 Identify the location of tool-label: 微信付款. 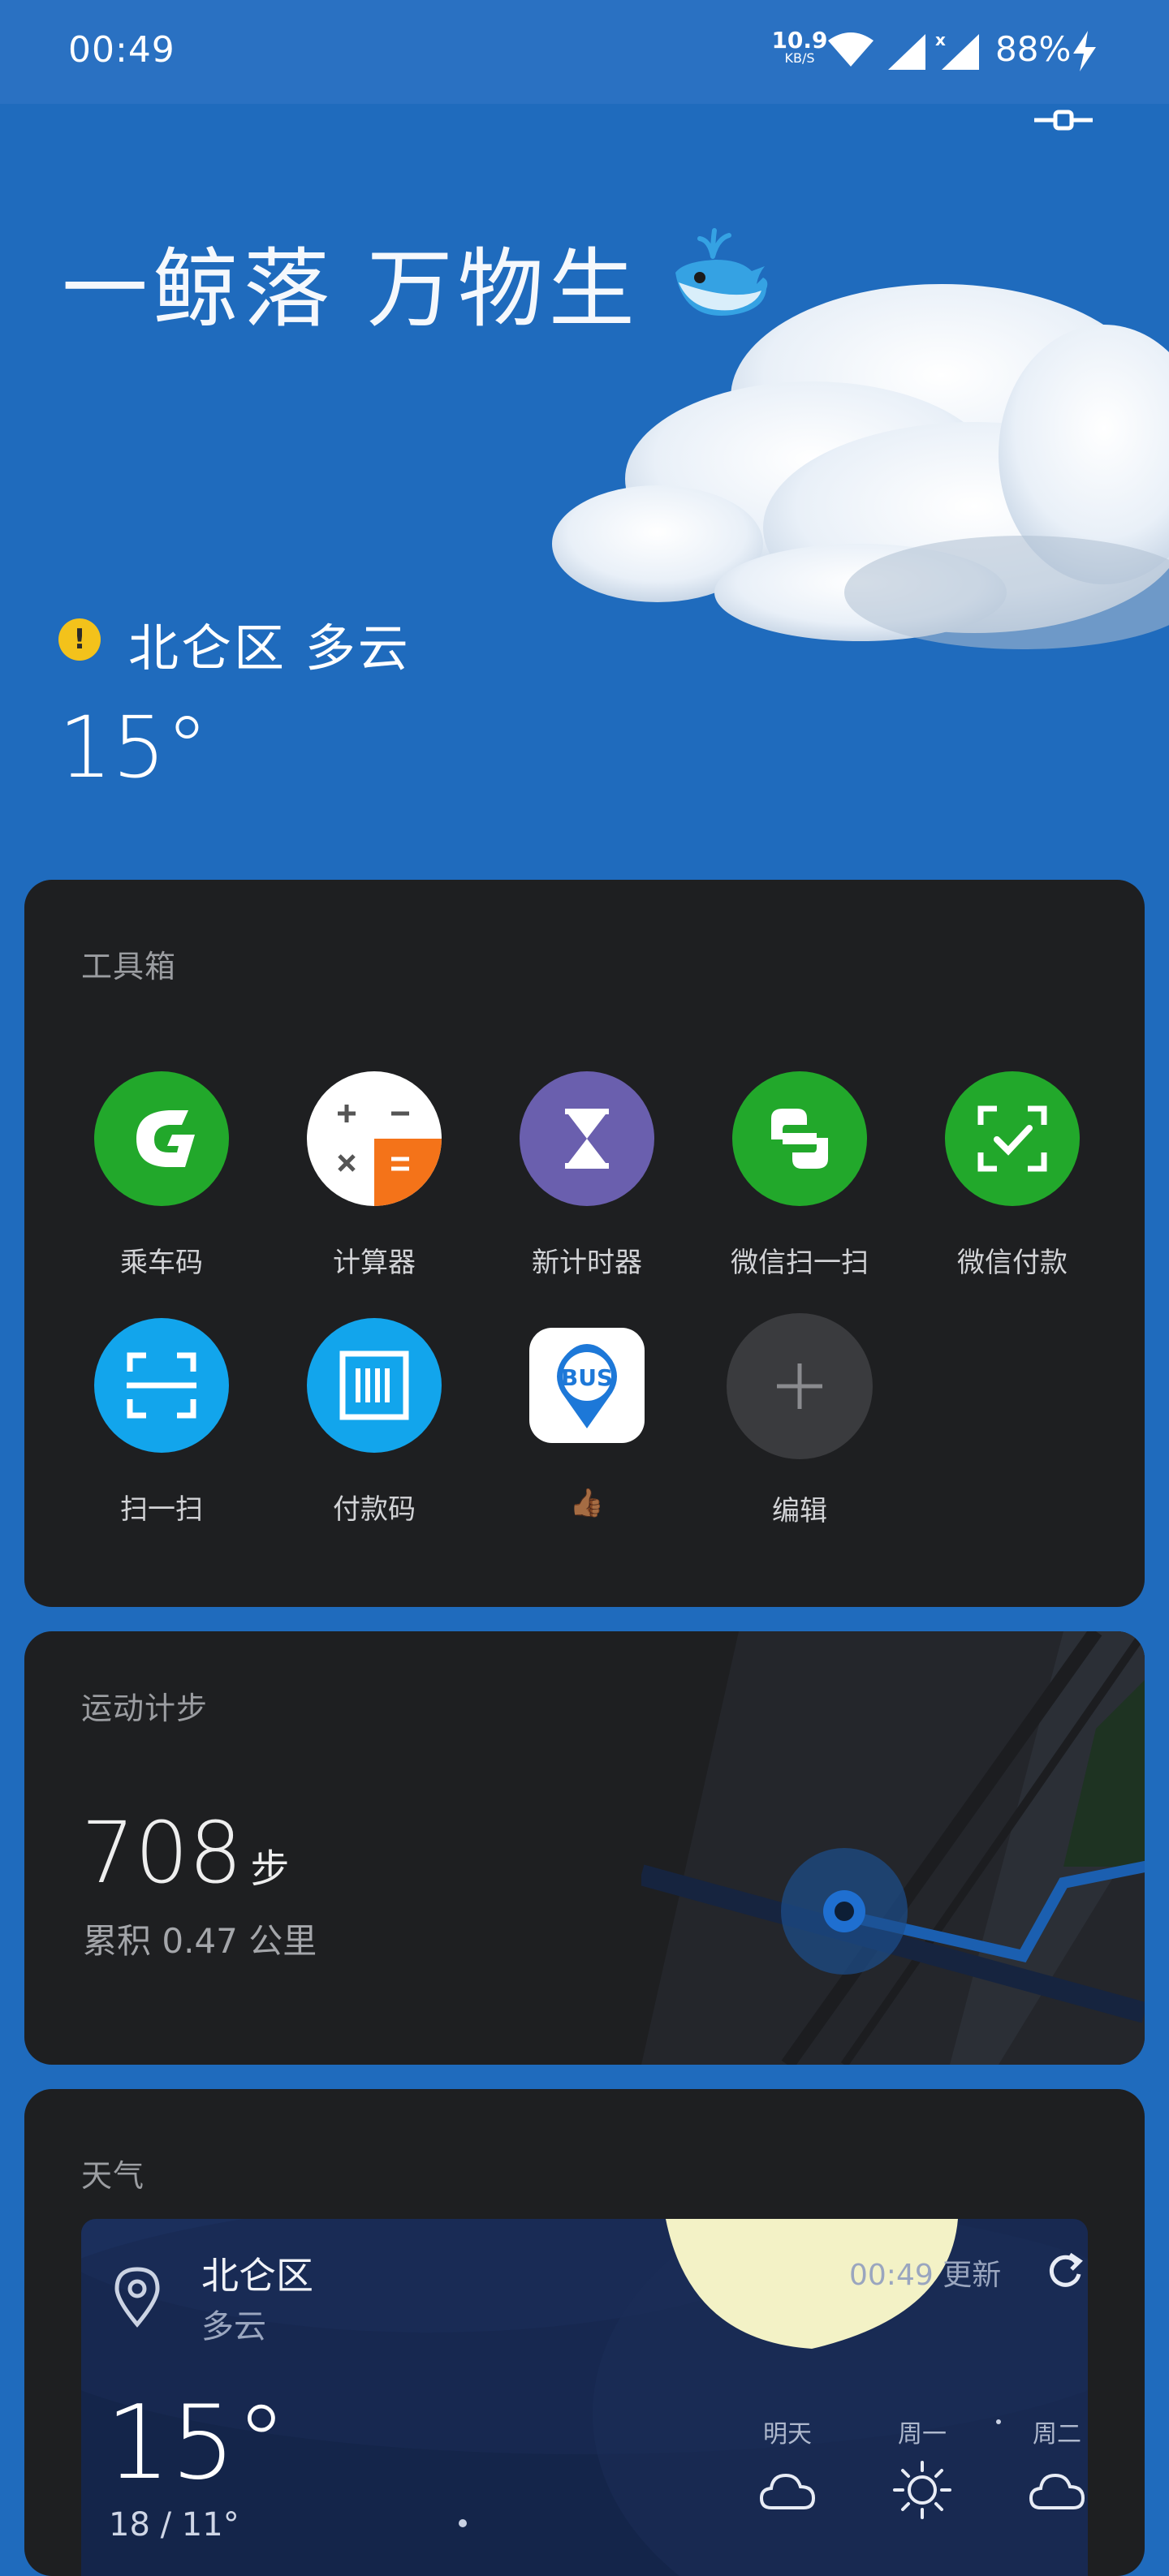
(1012, 1263).